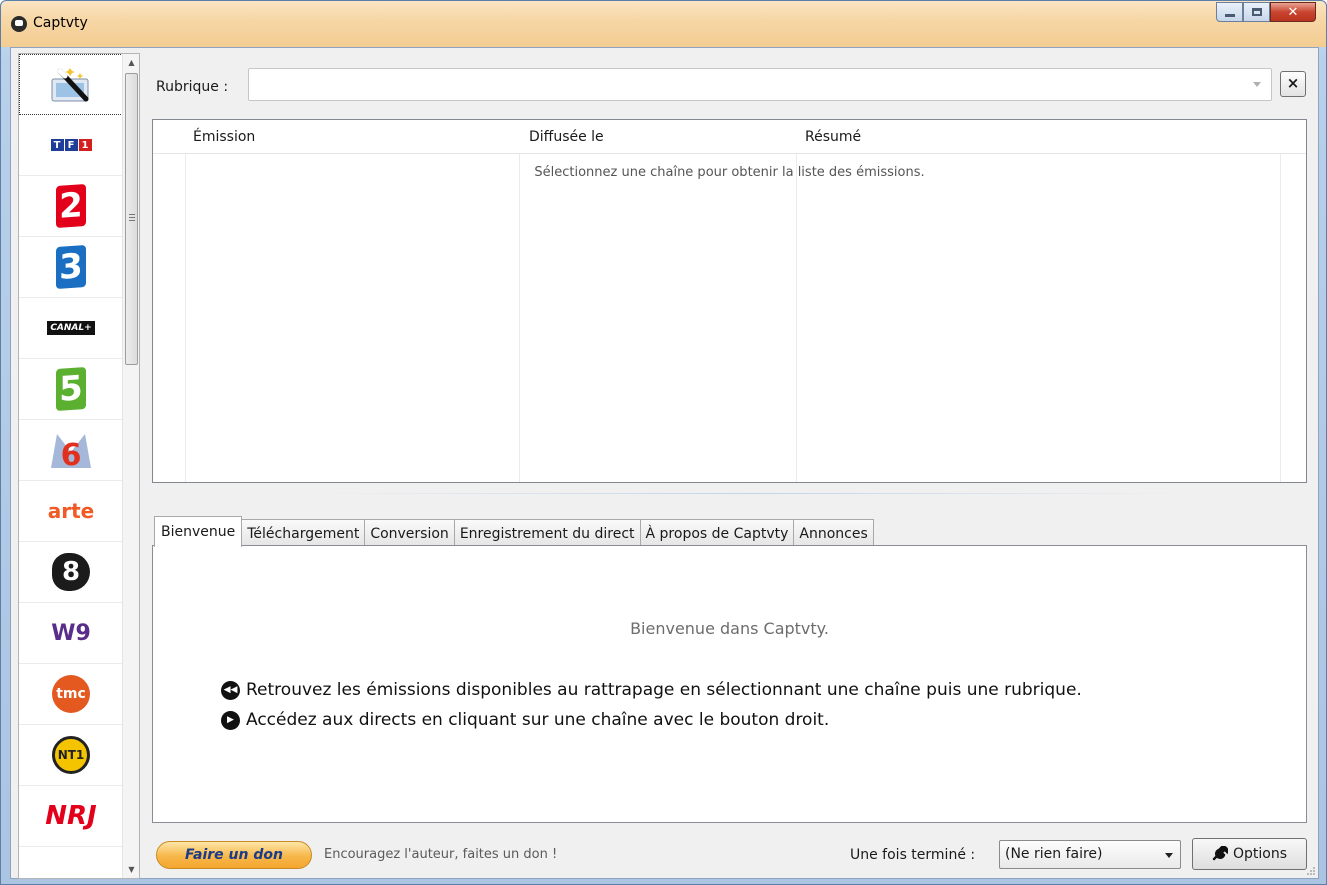 The width and height of the screenshot is (1327, 885). I want to click on tab-enregistrement-direct: Enregistrement du direct, so click(547, 533).